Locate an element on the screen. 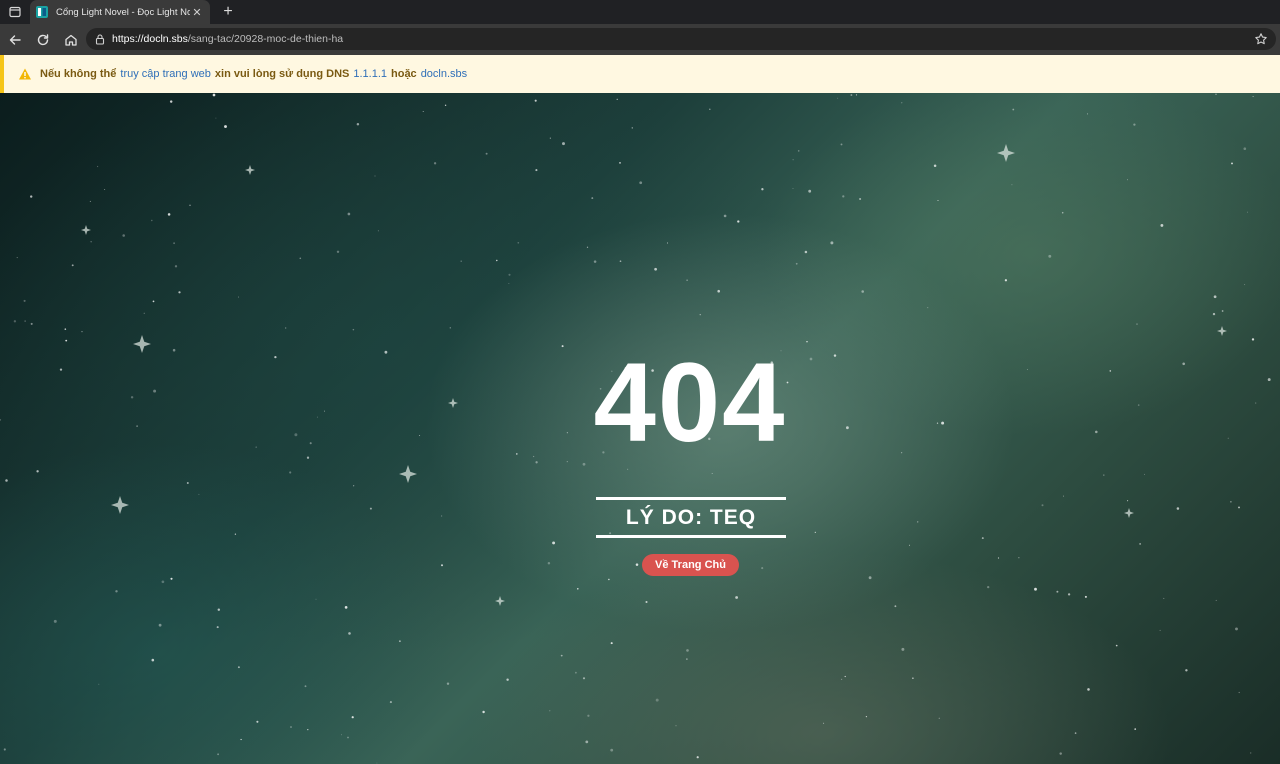 Image resolution: width=1280 pixels, height=764 pixels. notice-text-3: hoặc is located at coordinates (404, 74).